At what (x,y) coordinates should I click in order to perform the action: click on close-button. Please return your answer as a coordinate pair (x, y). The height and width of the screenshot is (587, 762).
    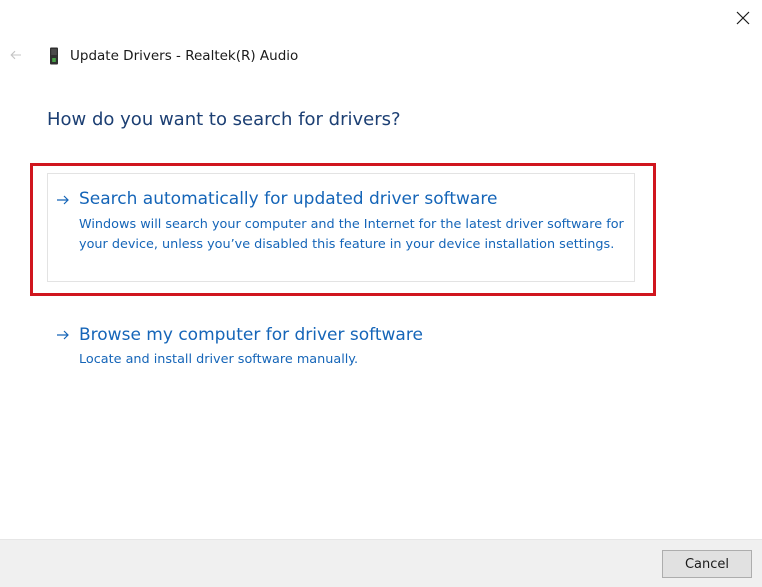
    Looking at the image, I should click on (743, 18).